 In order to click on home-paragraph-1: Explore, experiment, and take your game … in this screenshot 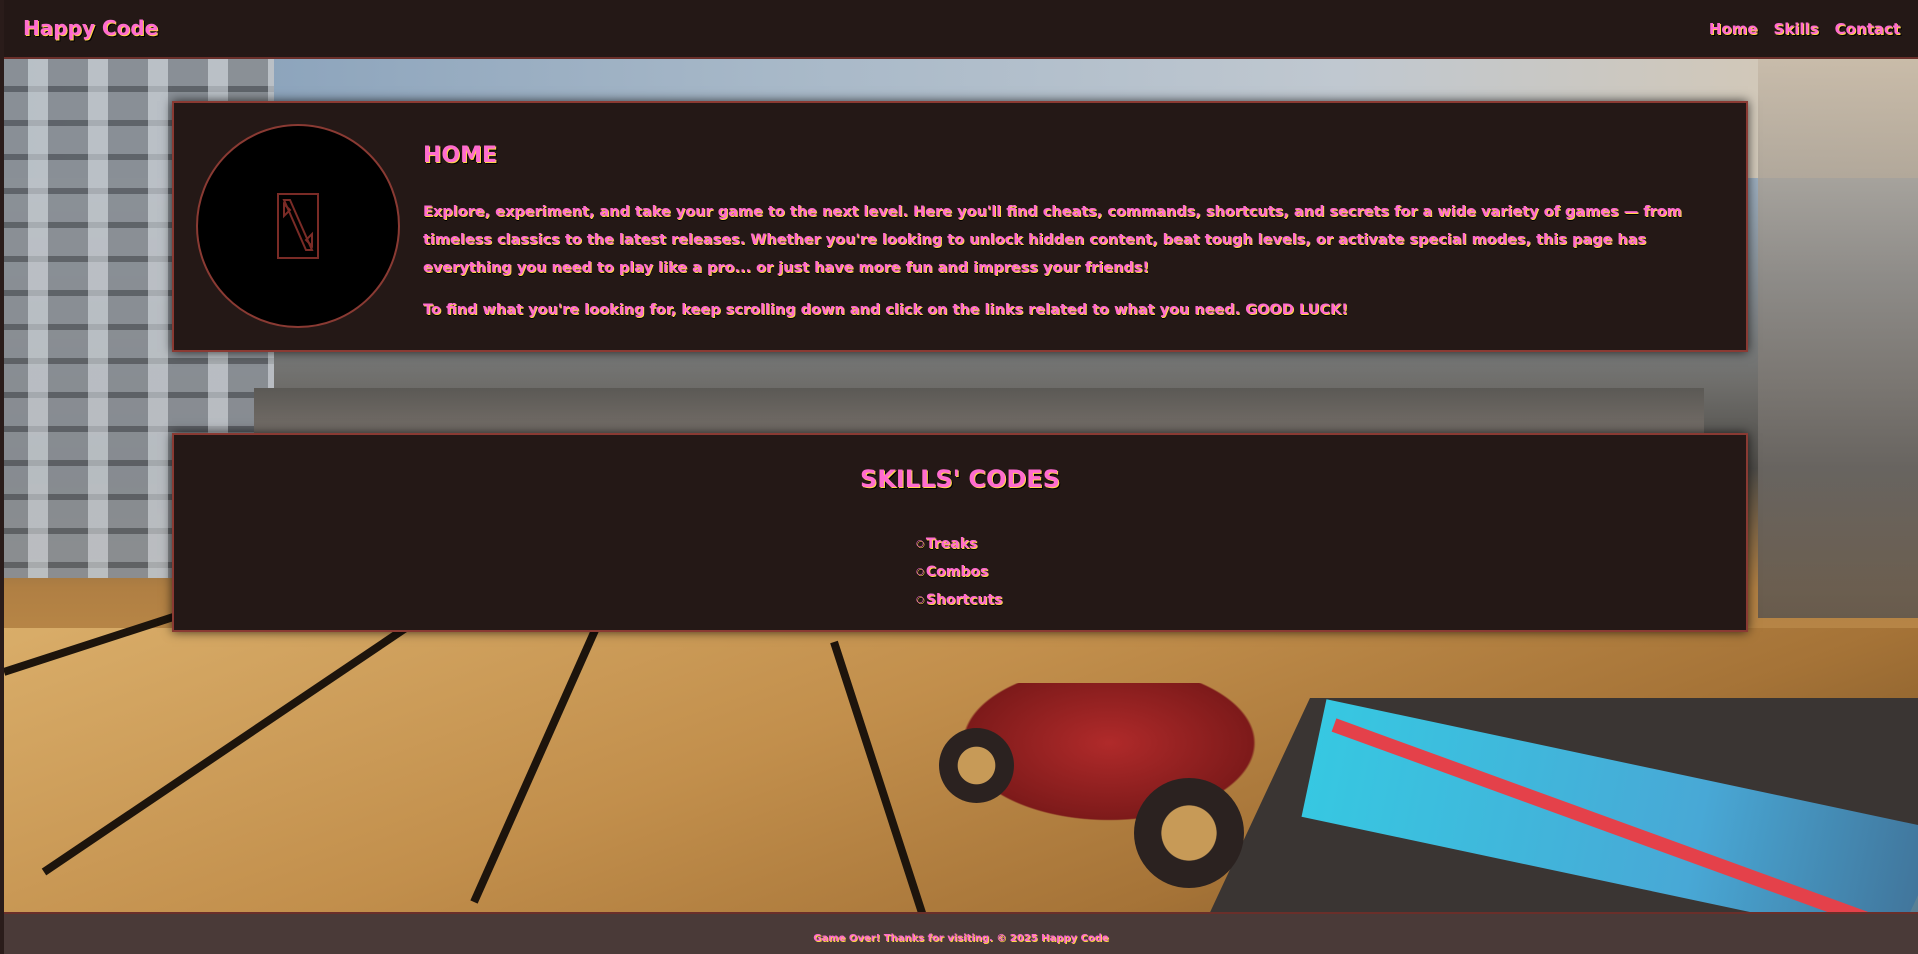, I will do `click(1052, 240)`.